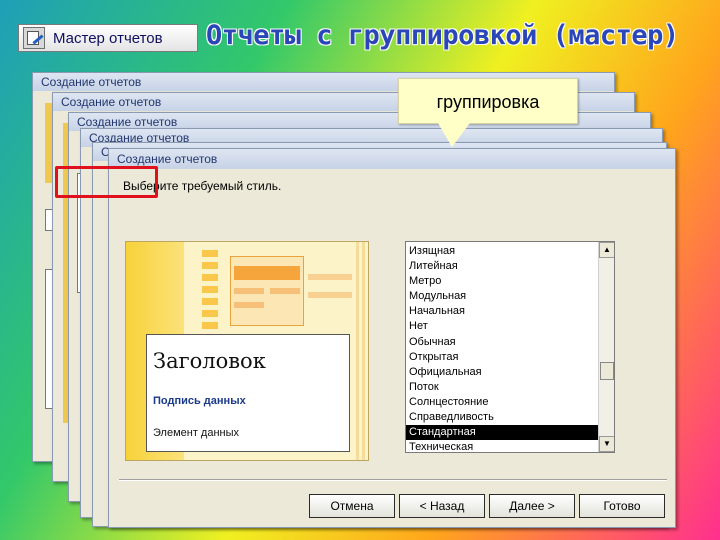  What do you see at coordinates (502, 357) in the screenshot?
I see `style-list-item: Открытая` at bounding box center [502, 357].